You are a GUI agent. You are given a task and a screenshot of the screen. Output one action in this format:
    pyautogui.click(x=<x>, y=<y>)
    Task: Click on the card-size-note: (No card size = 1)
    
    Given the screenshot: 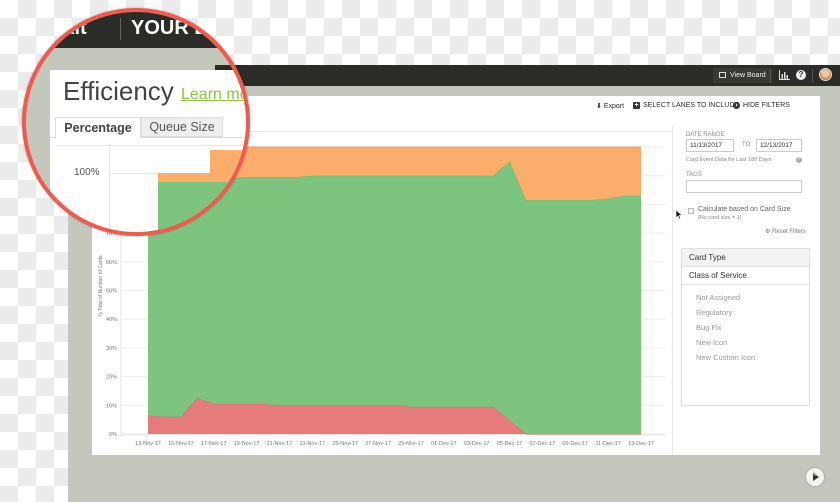 What is the action you would take?
    pyautogui.click(x=720, y=218)
    